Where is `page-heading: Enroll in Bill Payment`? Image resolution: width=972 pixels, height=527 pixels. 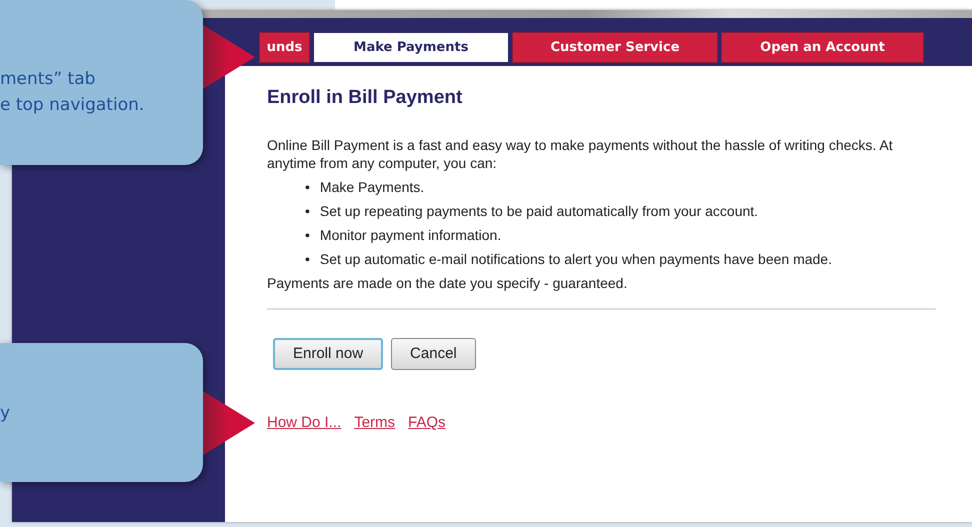
page-heading: Enroll in Bill Payment is located at coordinates (365, 98).